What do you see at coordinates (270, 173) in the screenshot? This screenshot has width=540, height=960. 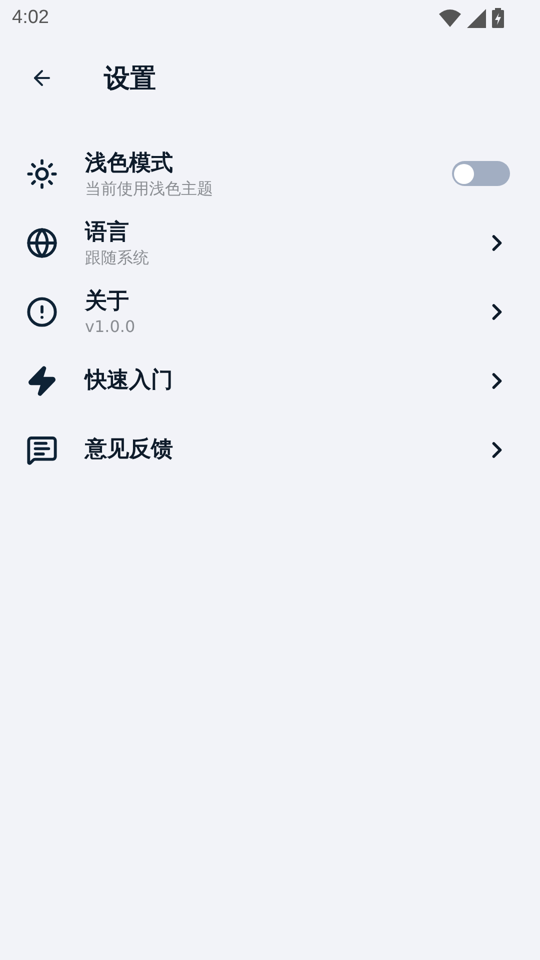 I see `settings-item: 浅色模式 当前使用浅色主题` at bounding box center [270, 173].